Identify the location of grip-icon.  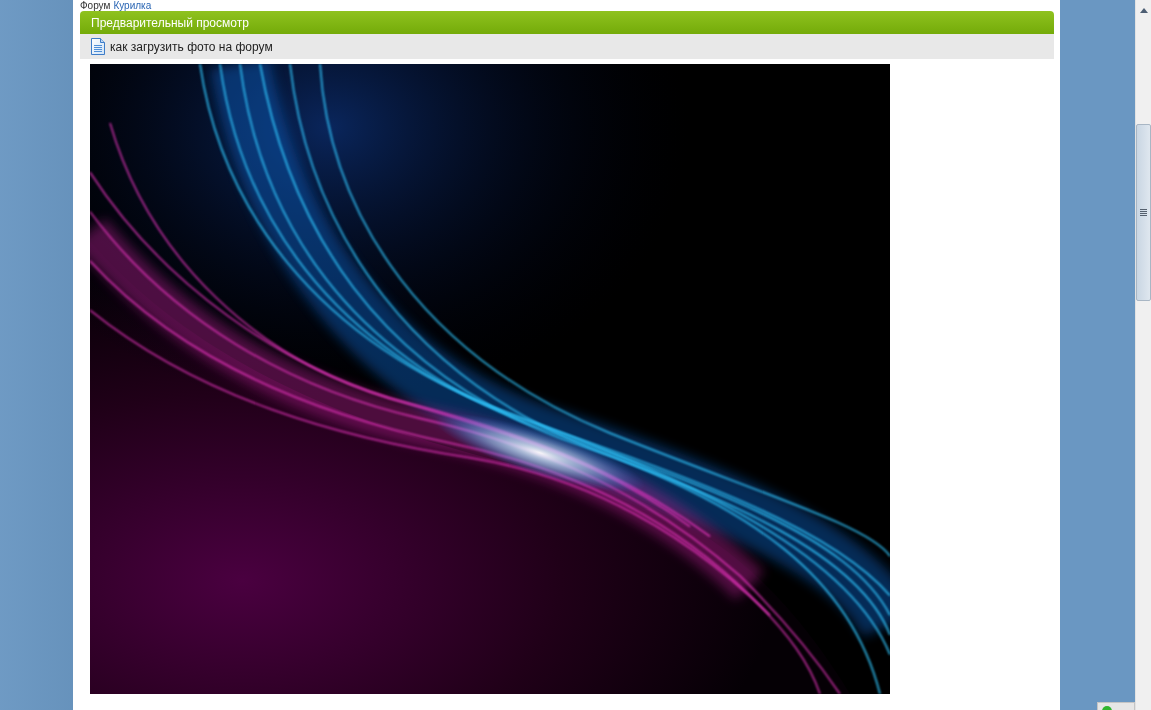
(1143, 213).